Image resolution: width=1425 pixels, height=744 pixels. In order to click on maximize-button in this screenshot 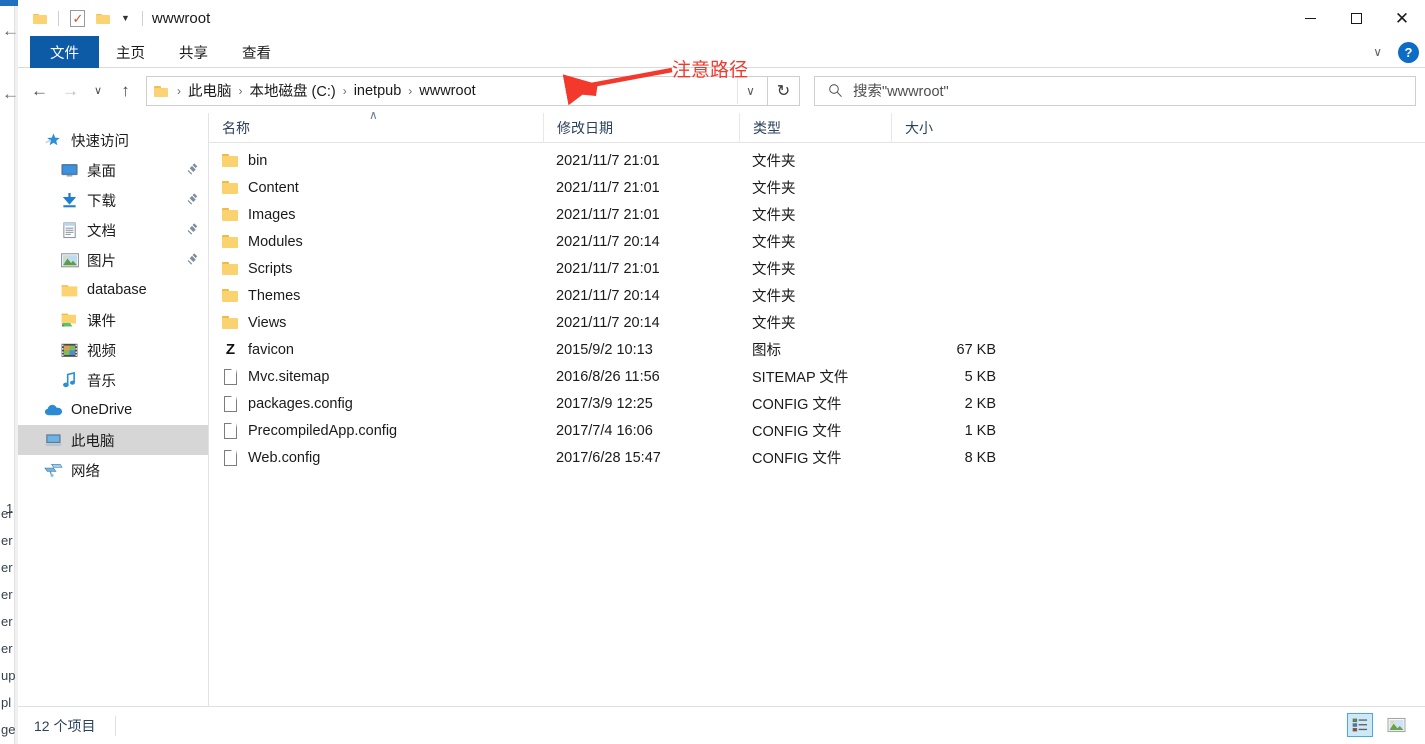, I will do `click(1356, 18)`.